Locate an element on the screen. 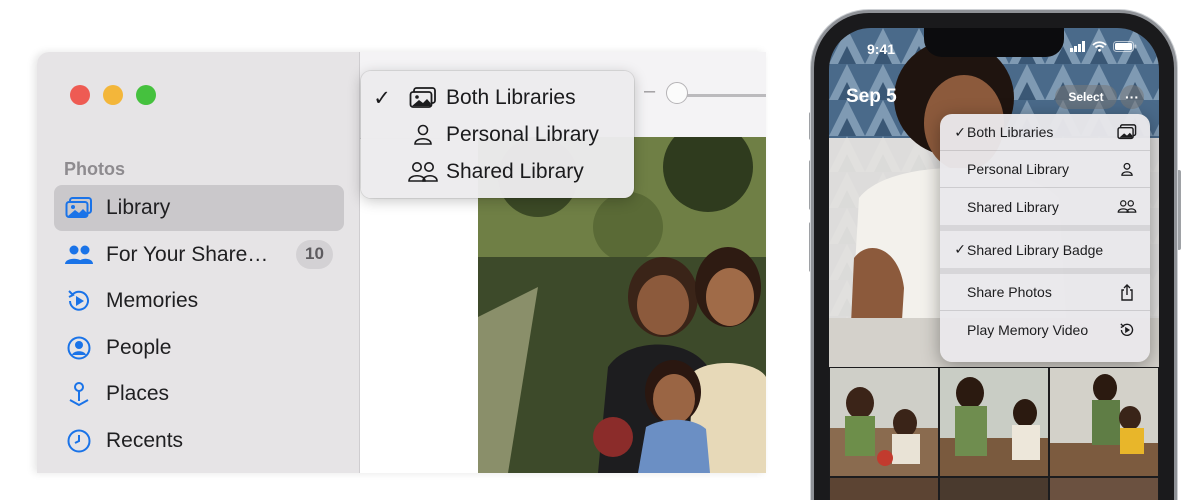  status-icons is located at coordinates (1103, 46).